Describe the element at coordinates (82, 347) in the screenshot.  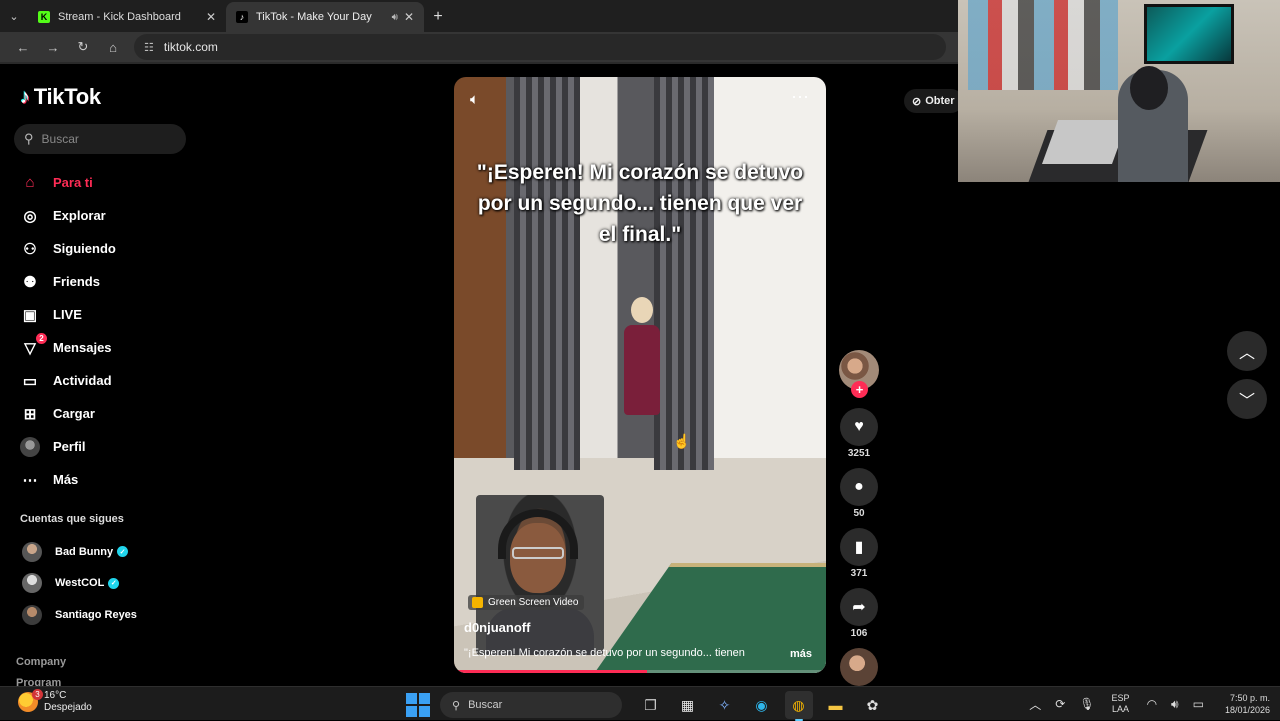
I see `sidebar-item-label: Mensajes` at that location.